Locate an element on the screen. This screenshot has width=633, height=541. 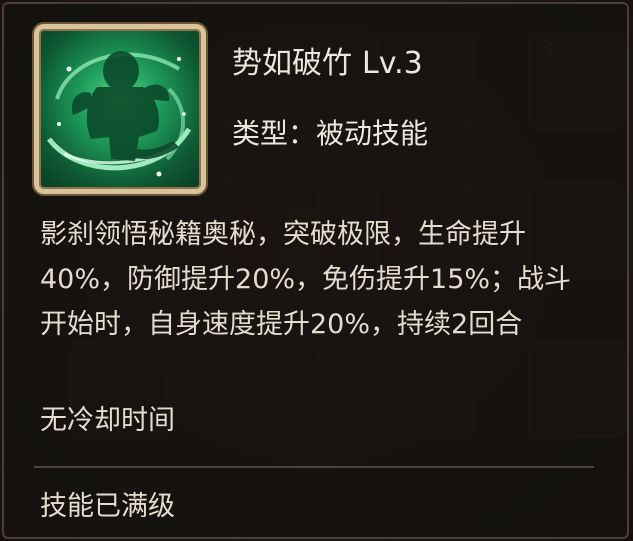
skill-name: 势如破竹 is located at coordinates (292, 63).